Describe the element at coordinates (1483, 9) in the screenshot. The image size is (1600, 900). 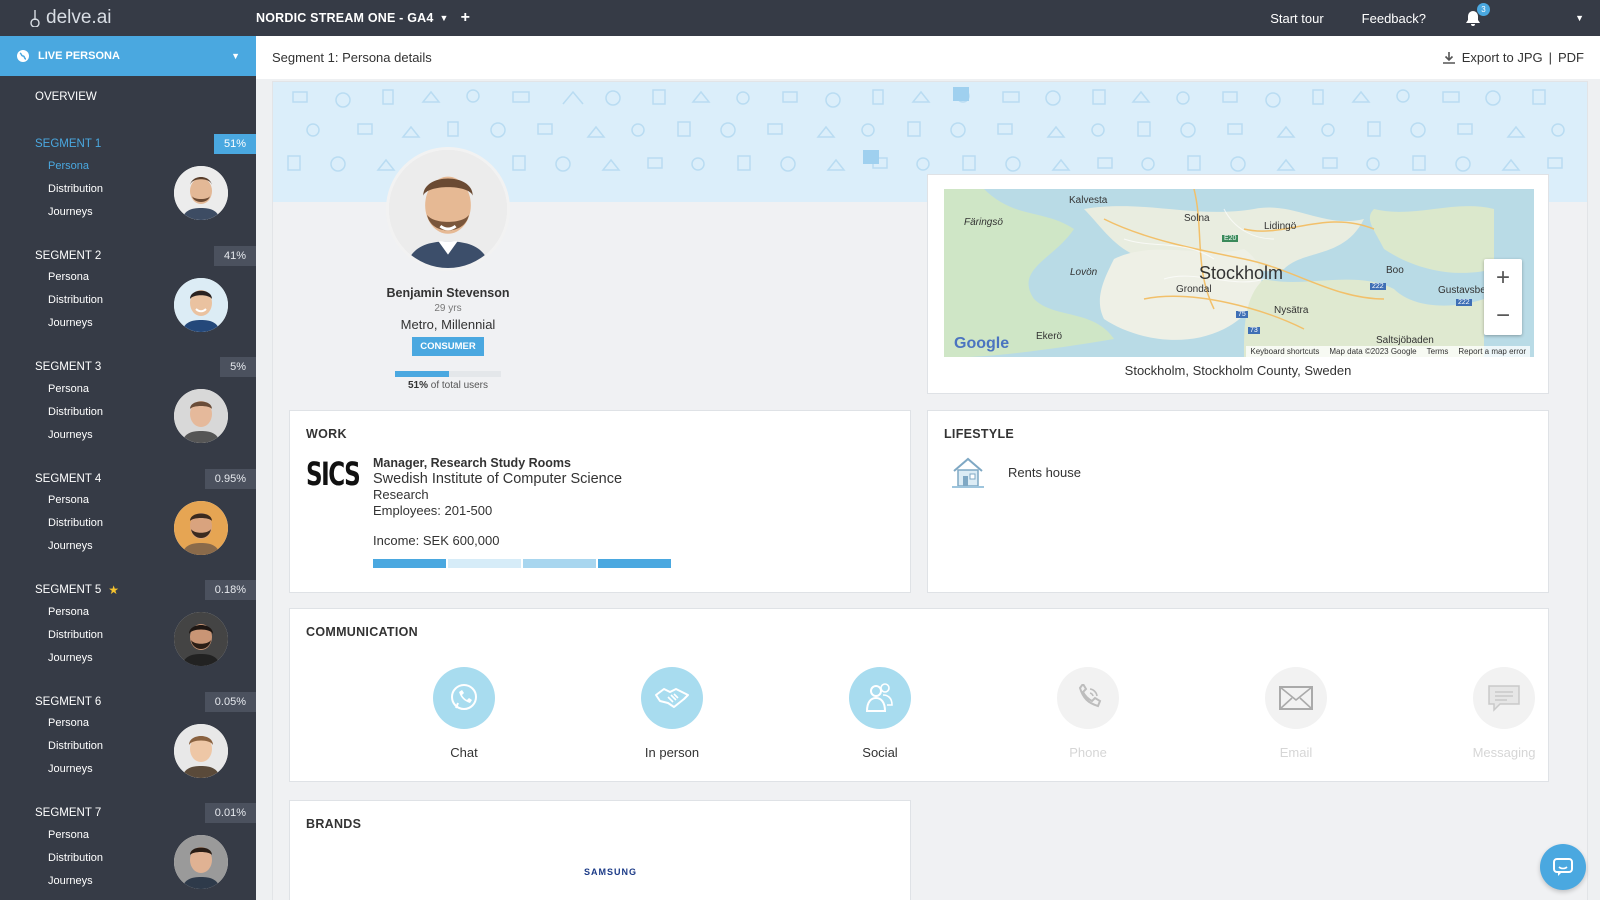
I see `notification-count-badge: 3` at that location.